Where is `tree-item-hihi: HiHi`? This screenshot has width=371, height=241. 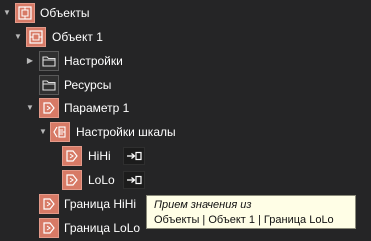 tree-item-hihi: HiHi is located at coordinates (185, 156).